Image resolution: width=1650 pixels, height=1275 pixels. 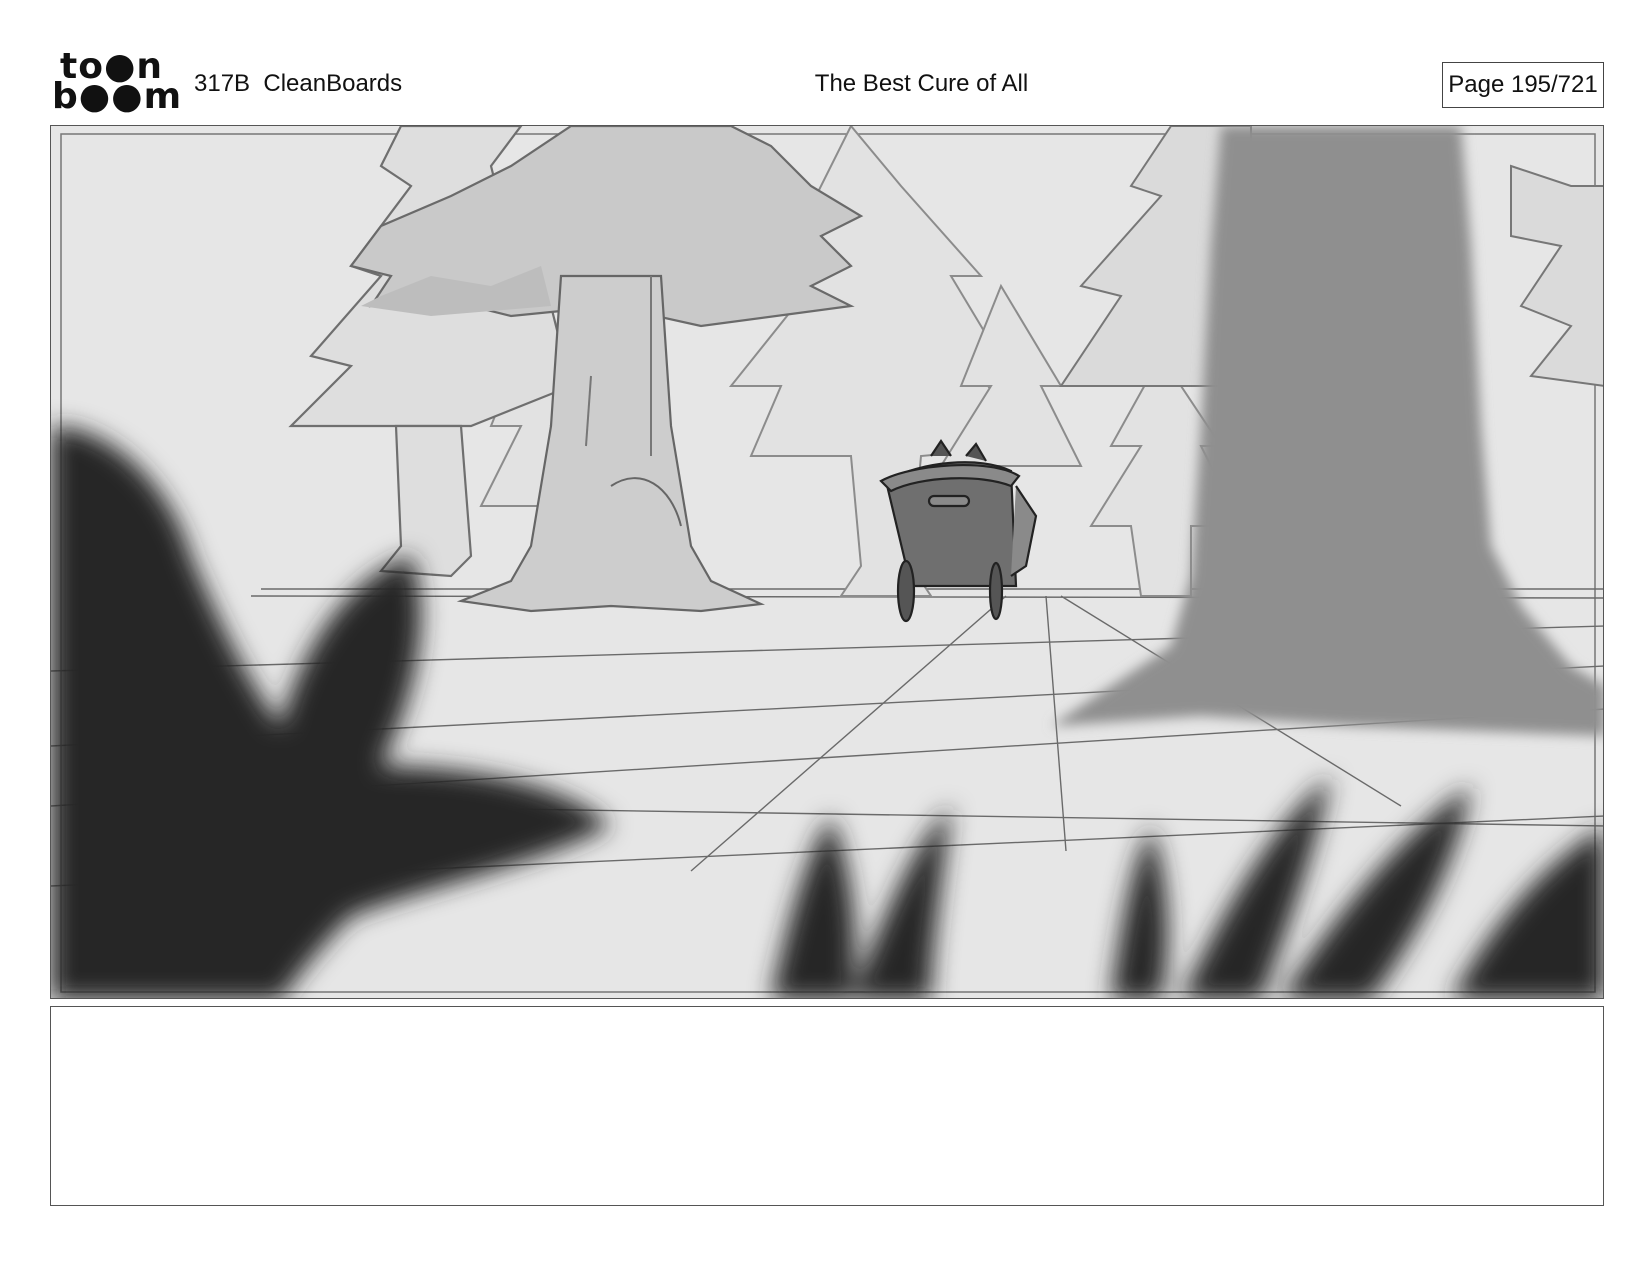 I want to click on page-number: Page 195/721, so click(x=1523, y=85).